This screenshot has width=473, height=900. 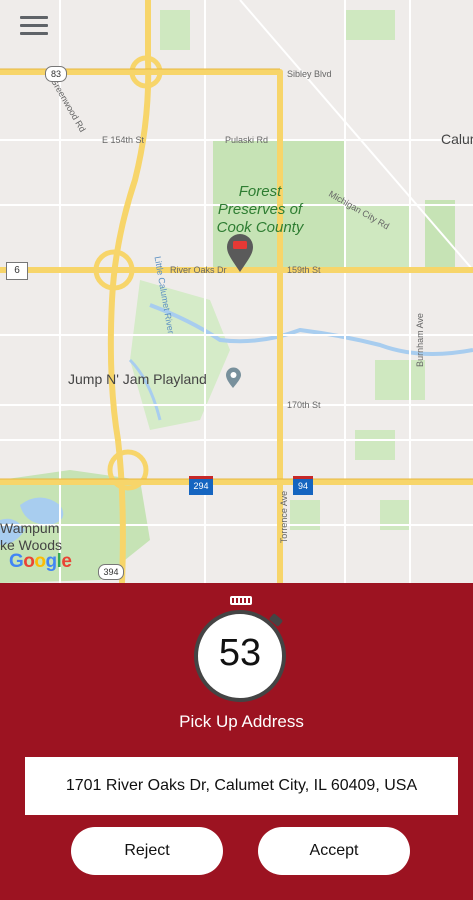 What do you see at coordinates (260, 209) in the screenshot?
I see `park-label: Forest Preserves of Cook County` at bounding box center [260, 209].